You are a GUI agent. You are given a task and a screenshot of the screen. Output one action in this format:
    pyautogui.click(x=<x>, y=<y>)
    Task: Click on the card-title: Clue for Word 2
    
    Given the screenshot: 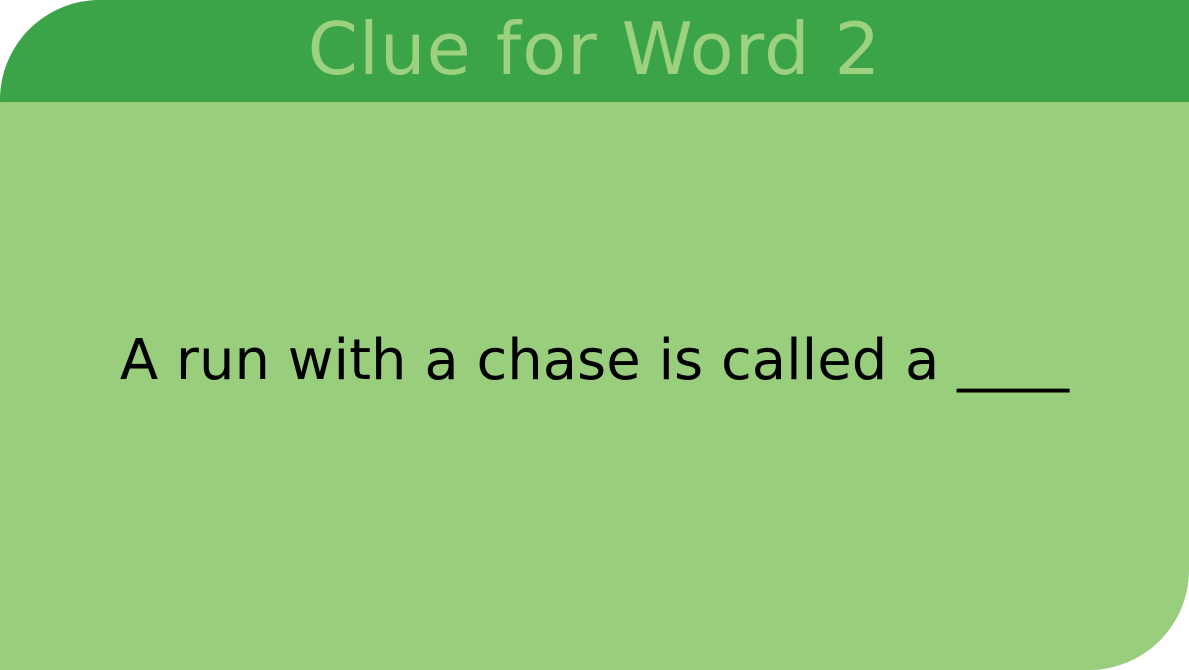 What is the action you would take?
    pyautogui.click(x=594, y=49)
    